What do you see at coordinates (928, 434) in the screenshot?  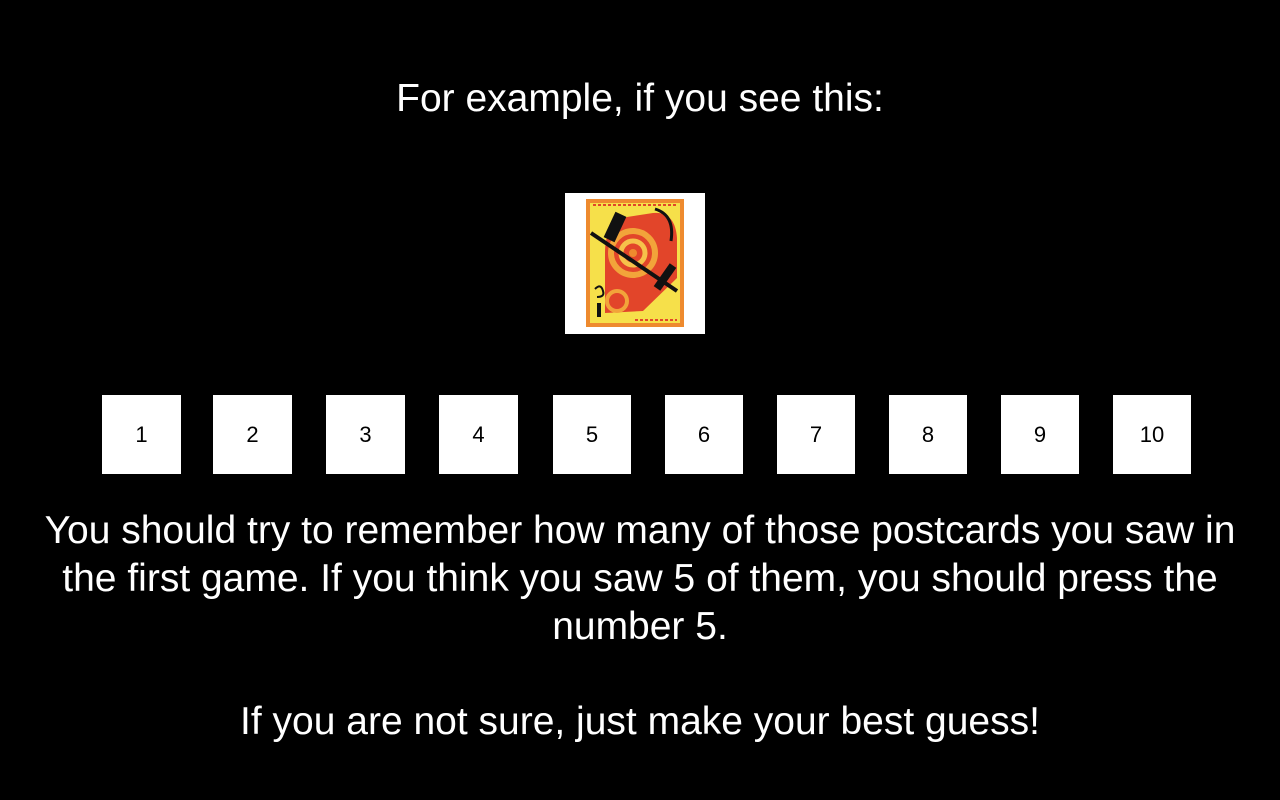 I see `number-button-8: 8` at bounding box center [928, 434].